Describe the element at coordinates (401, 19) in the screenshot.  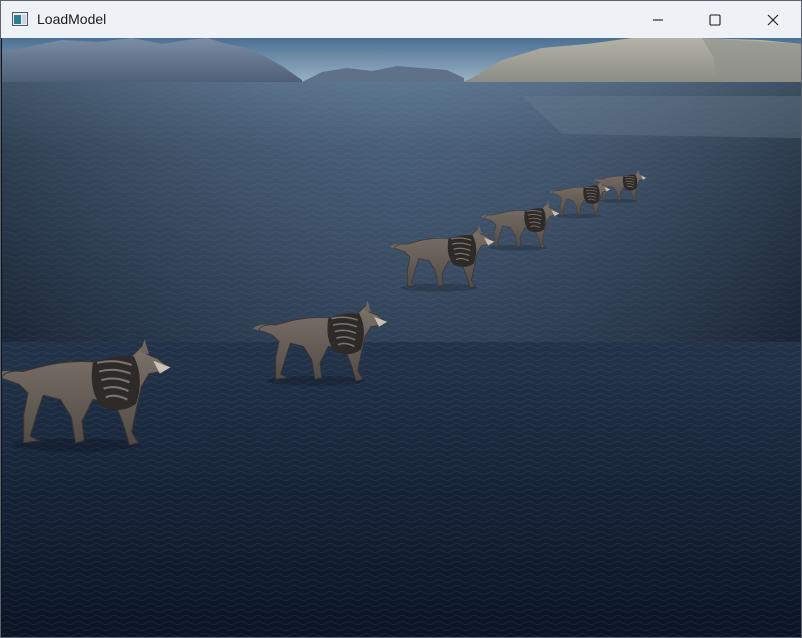
I see `title-bar: LoadModel` at that location.